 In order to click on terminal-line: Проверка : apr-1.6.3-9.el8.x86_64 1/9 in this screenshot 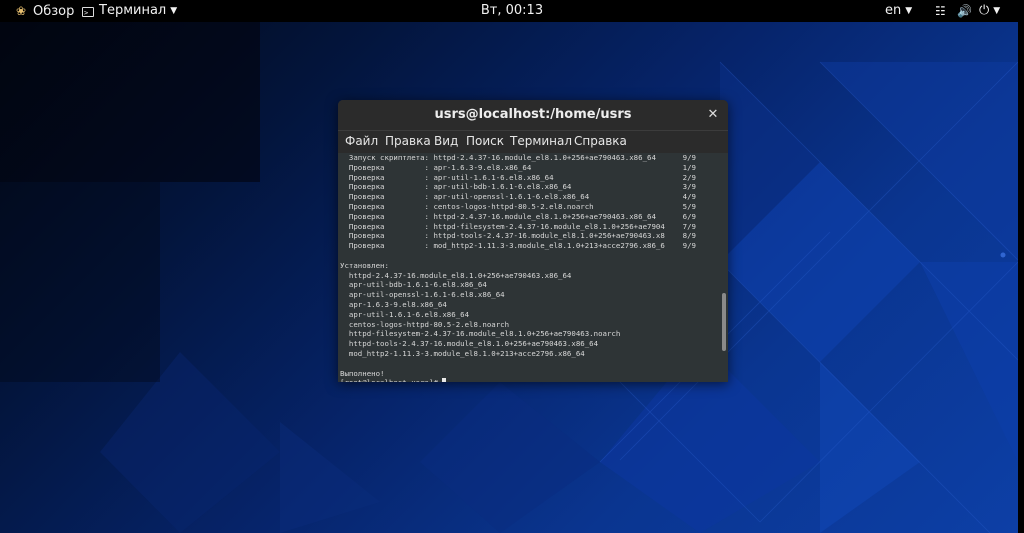, I will do `click(518, 167)`.